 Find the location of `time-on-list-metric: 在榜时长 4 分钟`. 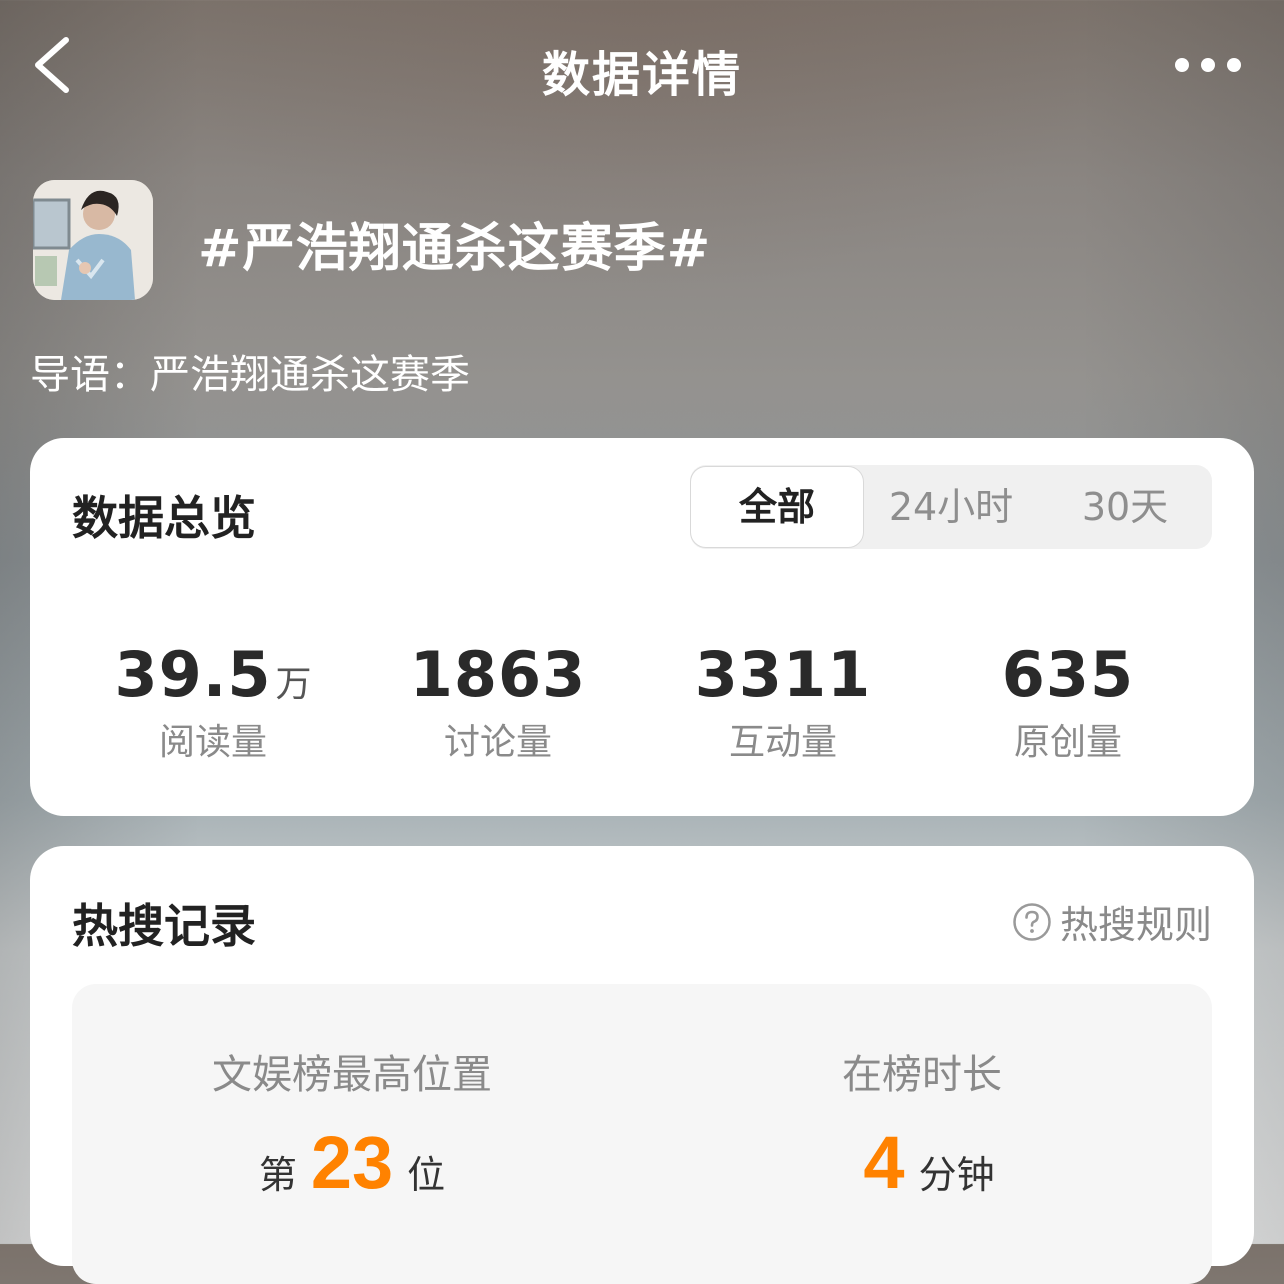

time-on-list-metric: 在榜时长 4 分钟 is located at coordinates (922, 1123).